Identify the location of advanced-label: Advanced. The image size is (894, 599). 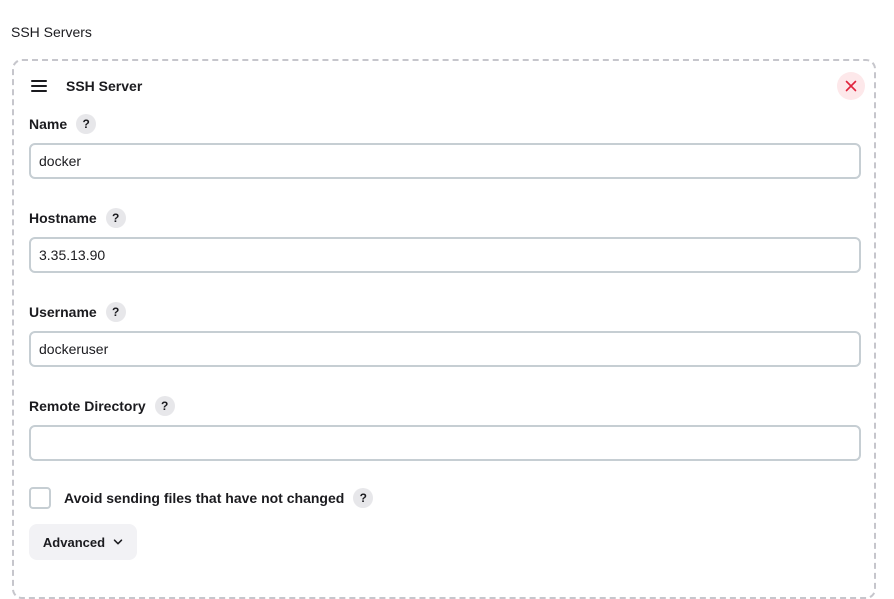
(74, 542).